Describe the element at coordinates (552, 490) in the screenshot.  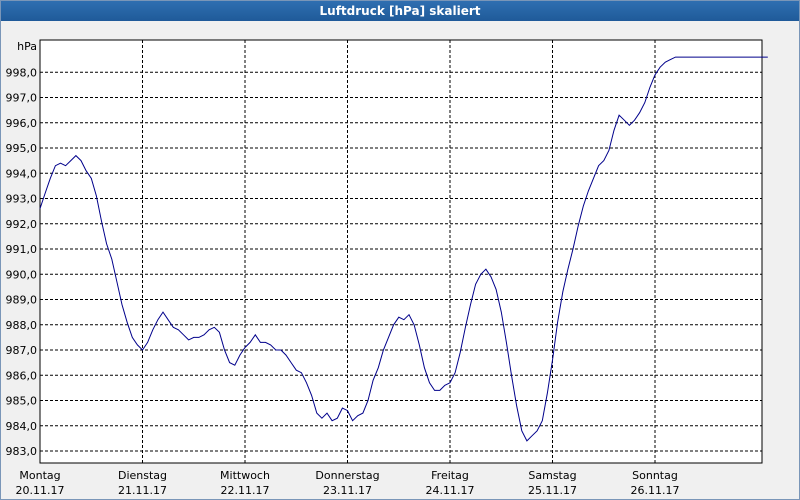
I see `x-tick-date-label: 25.11.17` at that location.